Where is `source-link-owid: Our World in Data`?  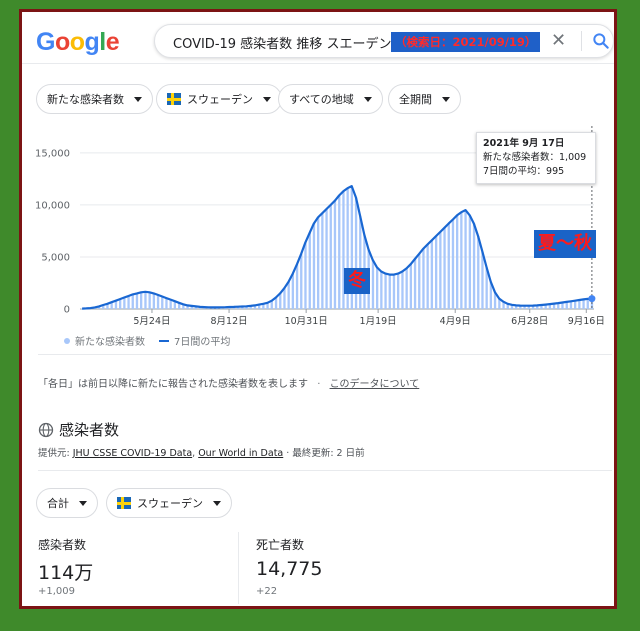 source-link-owid: Our World in Data is located at coordinates (240, 453).